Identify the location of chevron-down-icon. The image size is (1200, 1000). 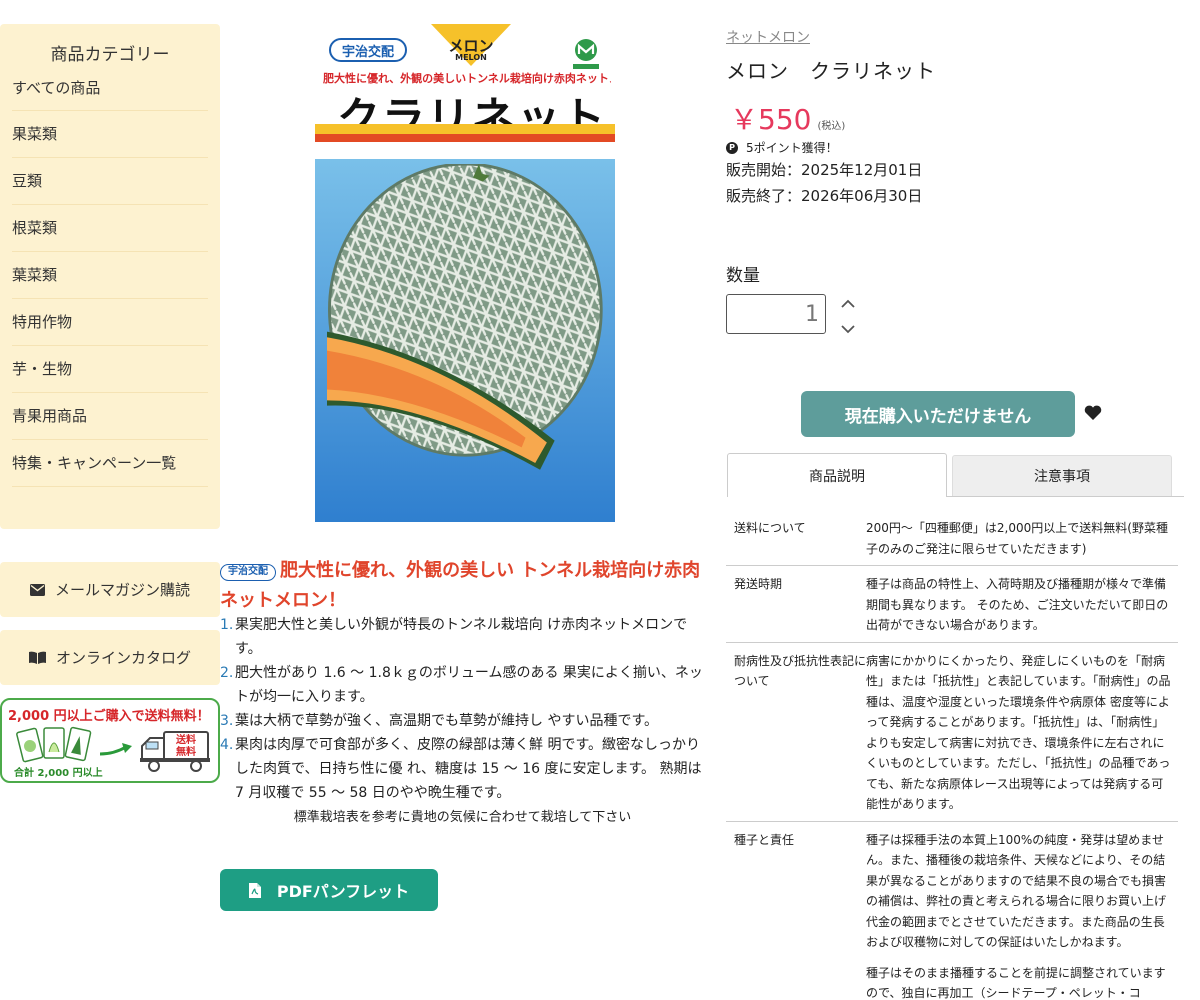
(848, 329).